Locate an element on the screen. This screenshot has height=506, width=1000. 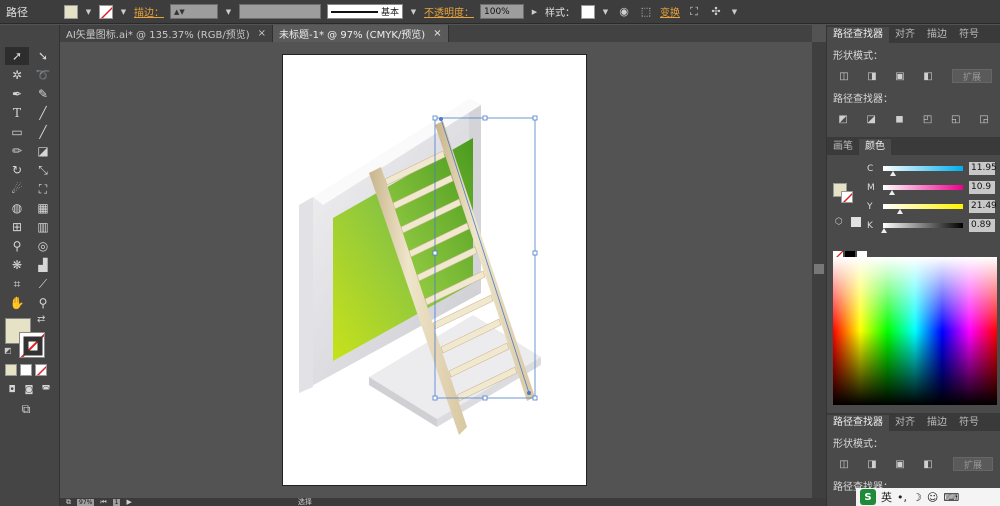
zoom-field: 97% is located at coordinates (86, 502).